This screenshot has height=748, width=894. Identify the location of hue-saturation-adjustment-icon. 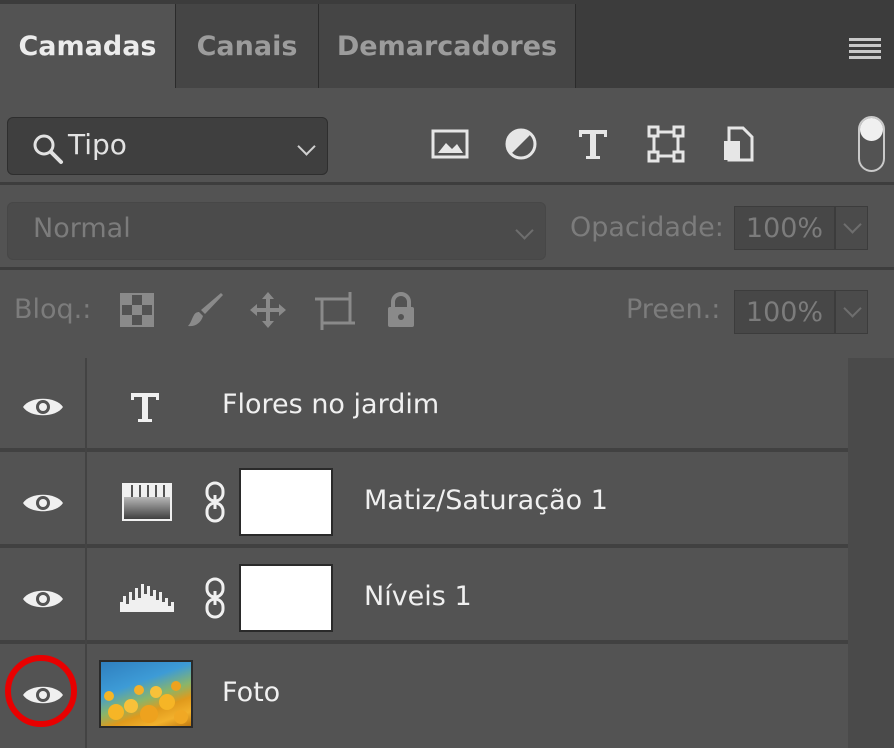
(147, 502).